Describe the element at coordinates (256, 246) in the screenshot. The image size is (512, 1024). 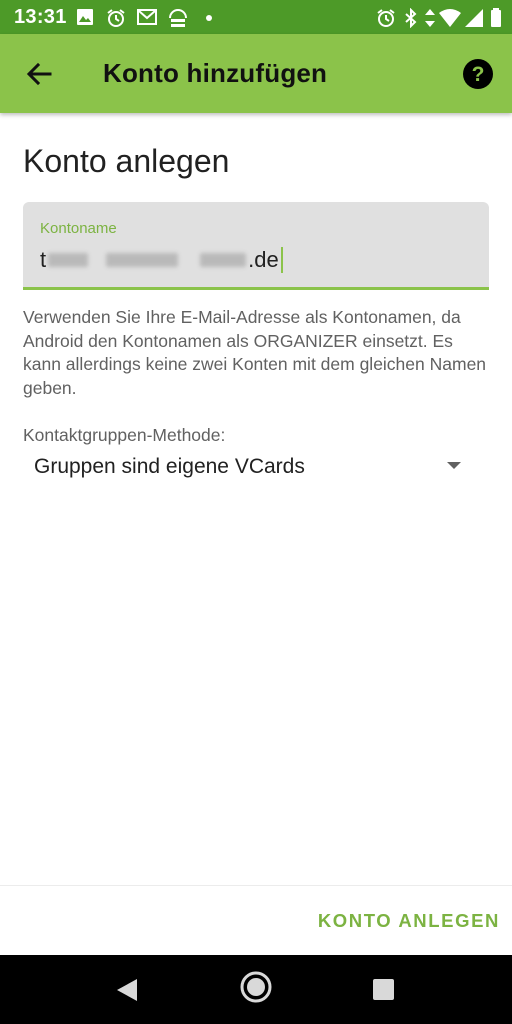
I see `account-name-field: Kontoname t .de` at that location.